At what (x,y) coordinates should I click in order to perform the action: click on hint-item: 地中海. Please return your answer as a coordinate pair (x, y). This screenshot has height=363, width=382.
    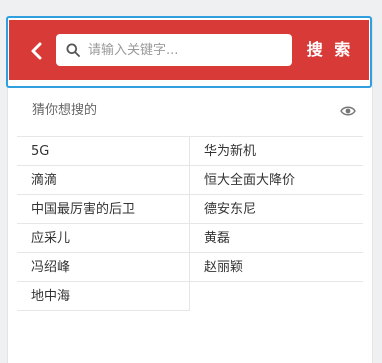
    Looking at the image, I should click on (103, 296).